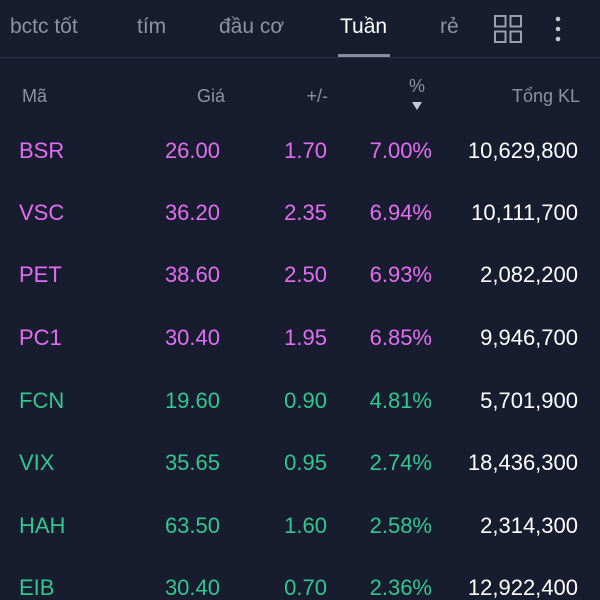 This screenshot has height=600, width=600. I want to click on active-tab-indicator, so click(364, 55).